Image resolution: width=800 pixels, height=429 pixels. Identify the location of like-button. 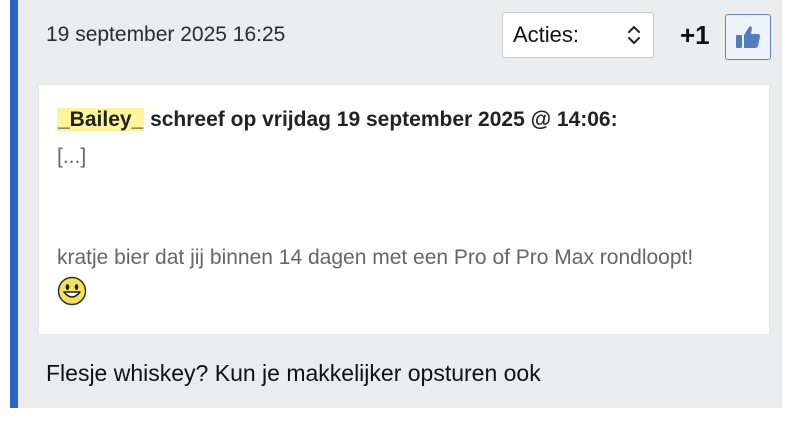
(748, 37).